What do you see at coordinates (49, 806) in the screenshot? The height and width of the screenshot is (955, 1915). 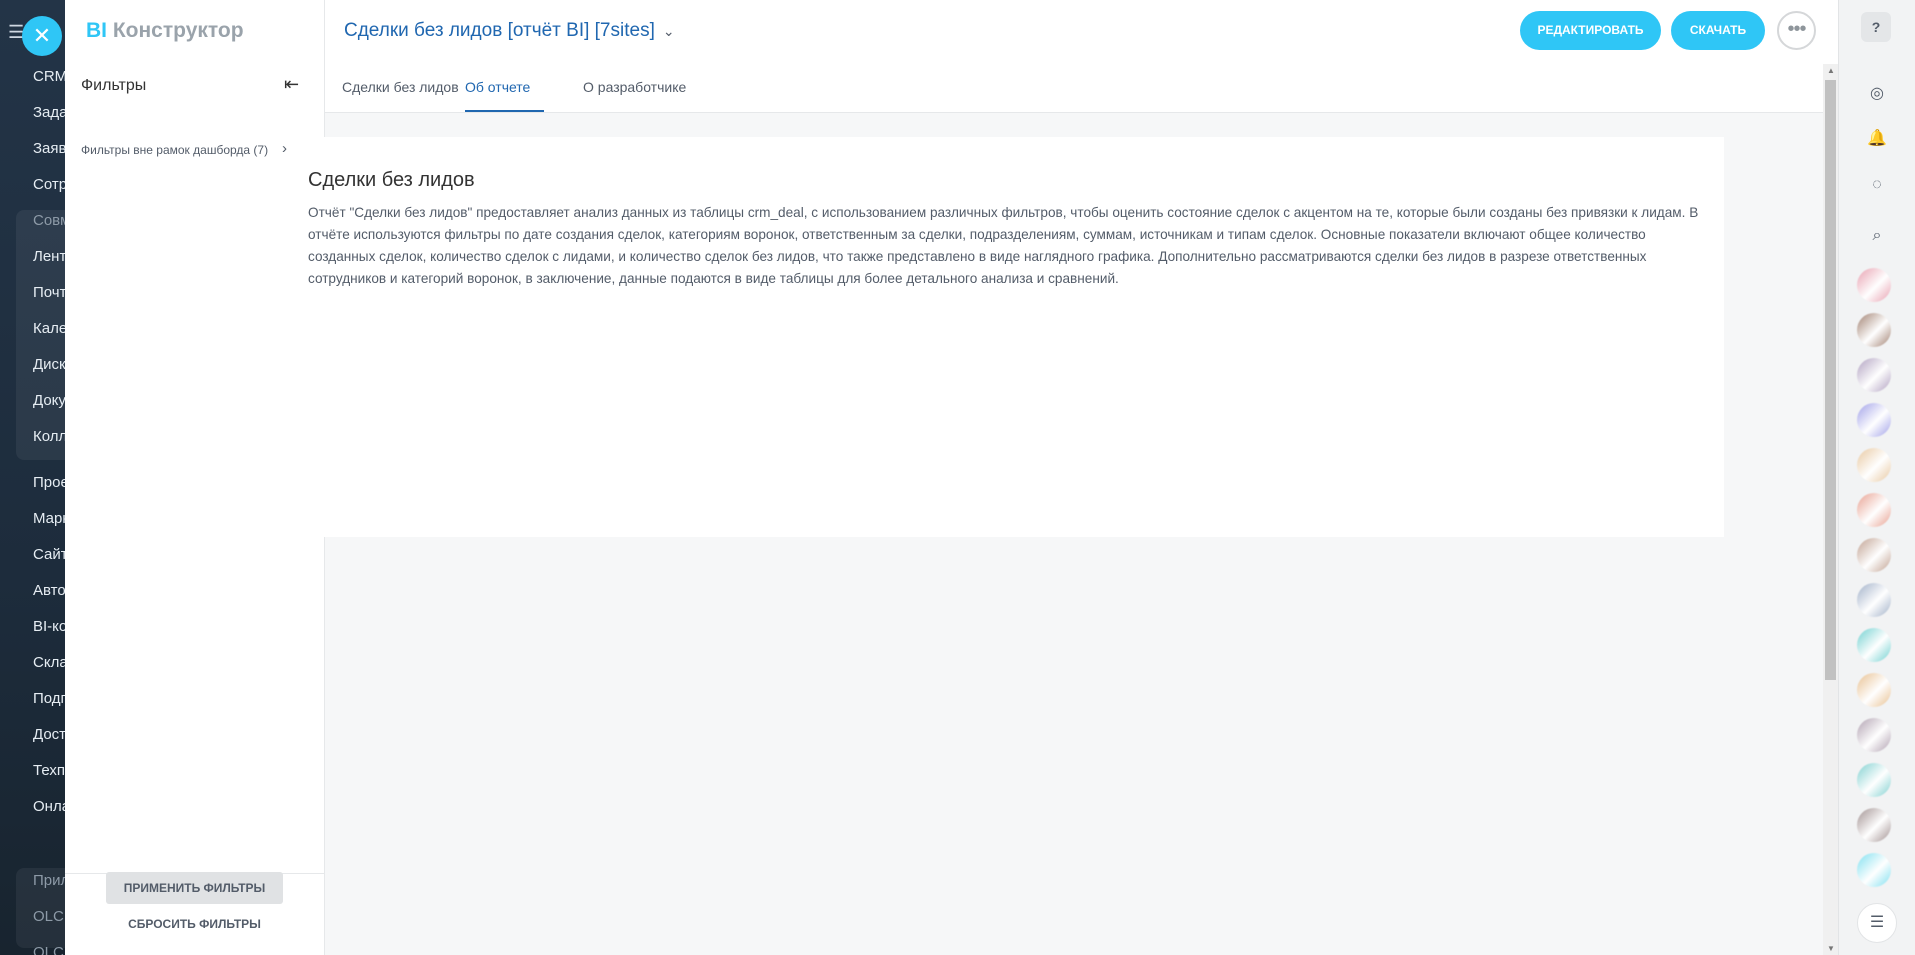 I see `portal-nav-item: Онла` at bounding box center [49, 806].